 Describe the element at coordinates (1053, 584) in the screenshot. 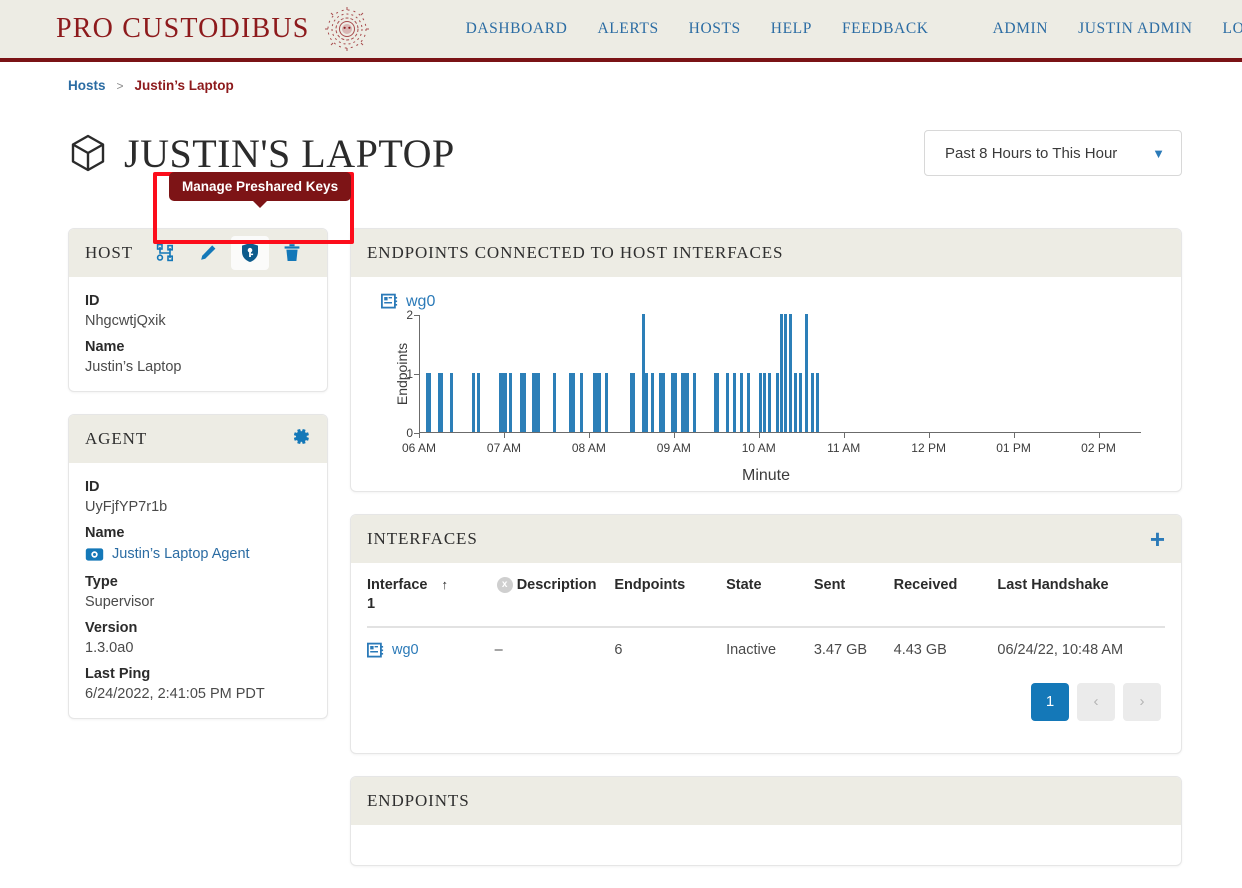

I see `column-label-last-handshake: Last Handshake` at that location.